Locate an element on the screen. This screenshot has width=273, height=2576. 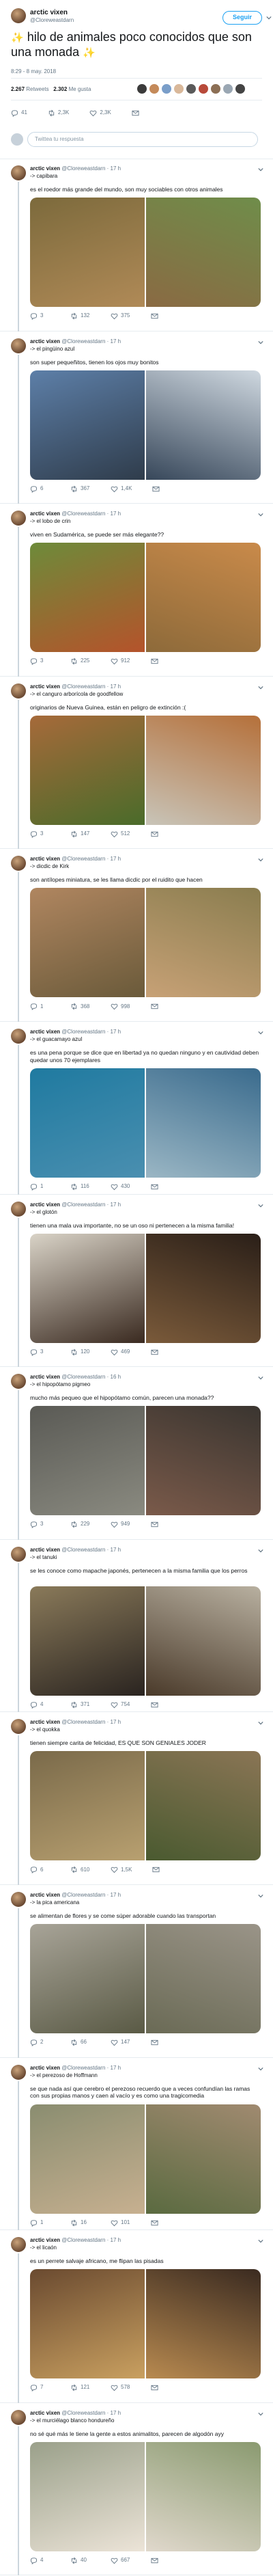
like-button: 147 is located at coordinates (120, 2043).